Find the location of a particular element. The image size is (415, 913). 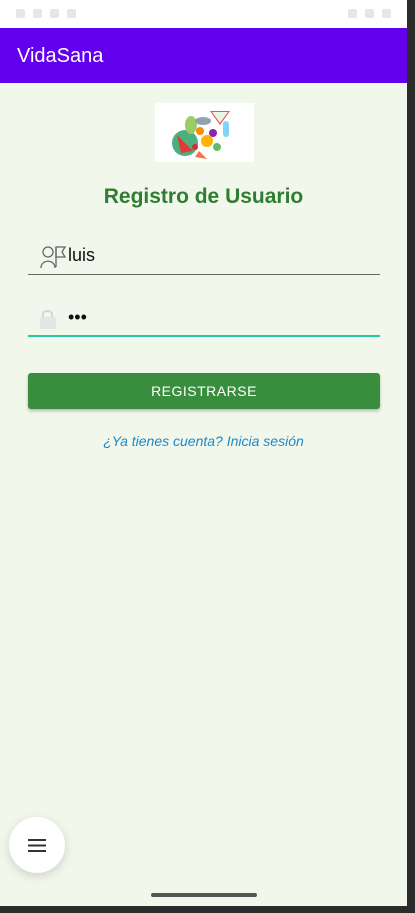

status-bar is located at coordinates (203, 14).